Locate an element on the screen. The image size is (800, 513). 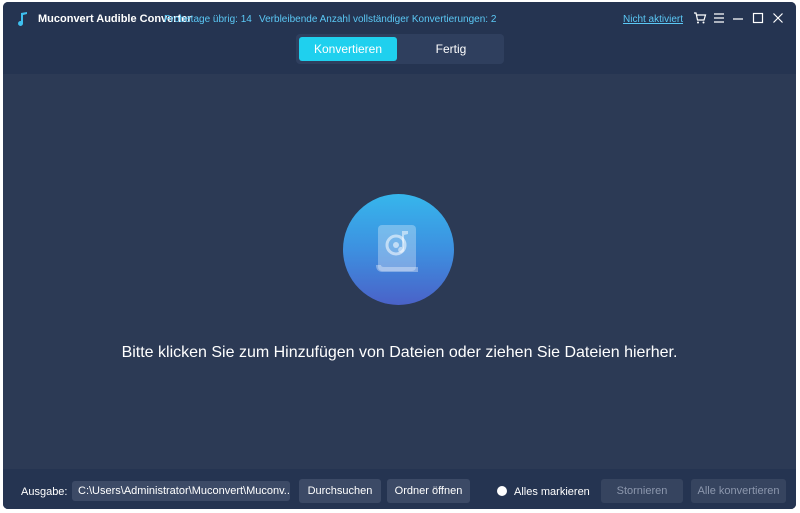
convert-all-button: Alle konvertieren is located at coordinates (738, 491).